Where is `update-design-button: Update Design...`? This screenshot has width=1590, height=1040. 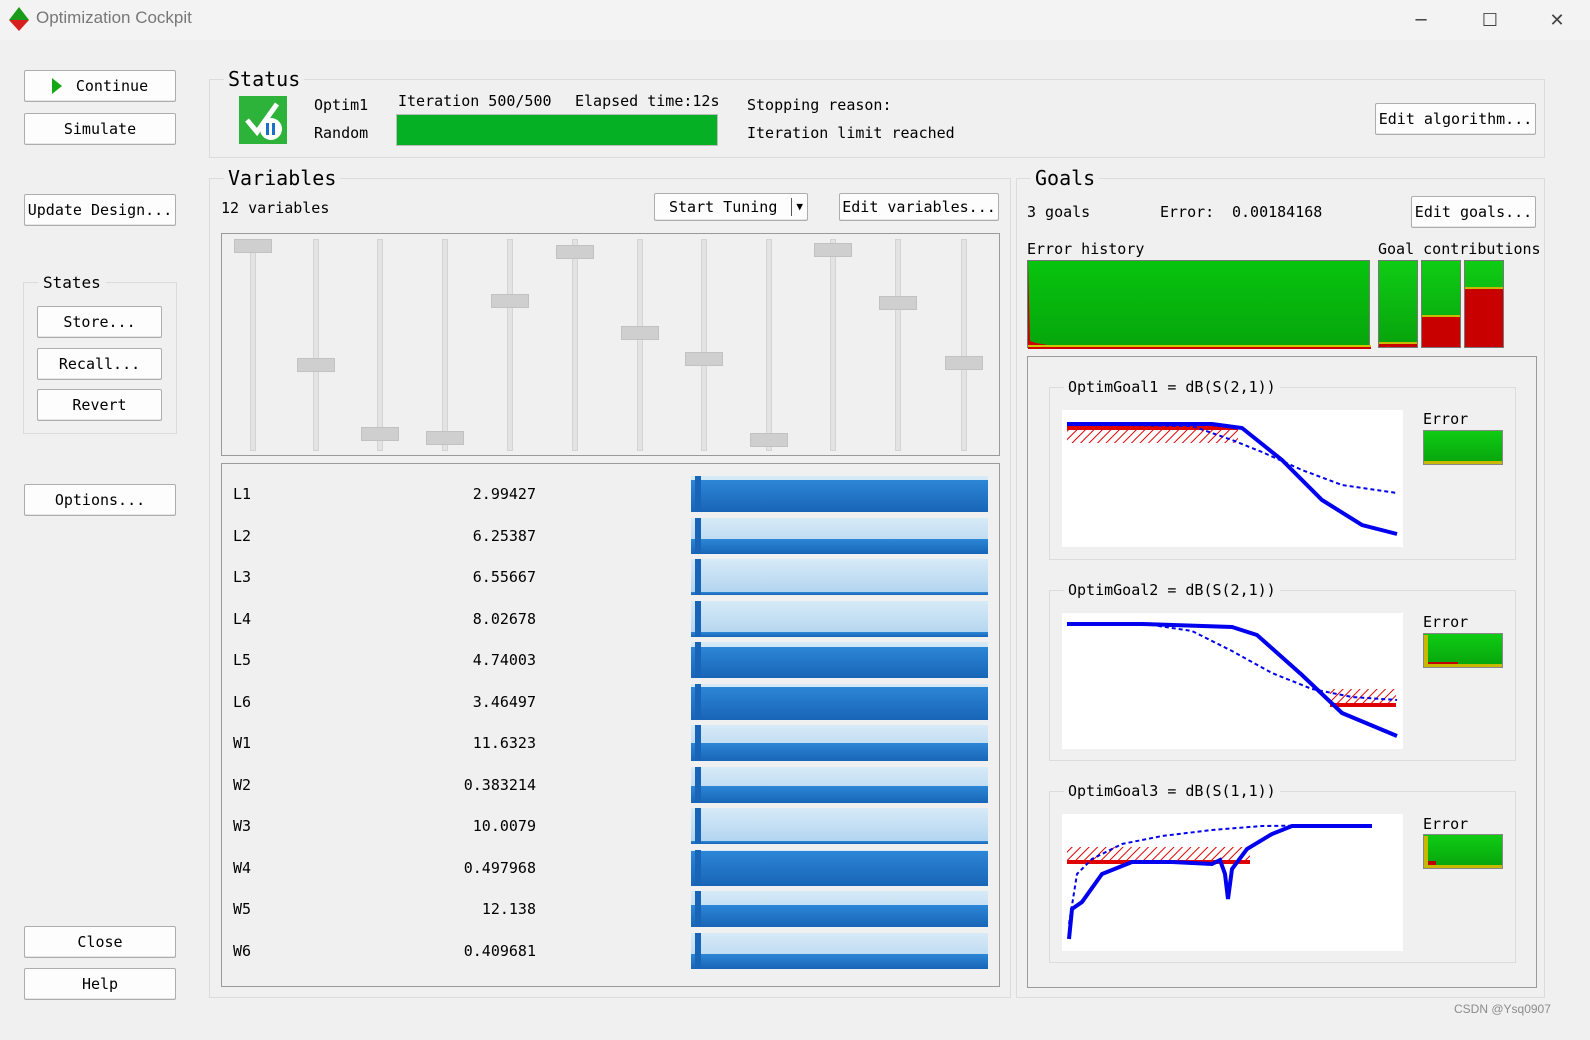
update-design-button: Update Design... is located at coordinates (100, 210).